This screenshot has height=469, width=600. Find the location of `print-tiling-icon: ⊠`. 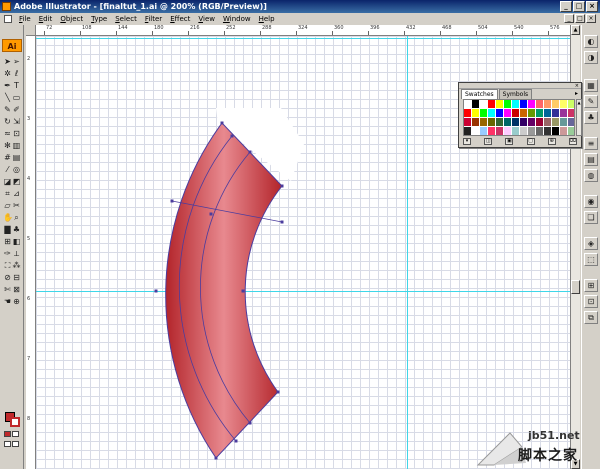

print-tiling-icon: ⊠ is located at coordinates (16, 290).